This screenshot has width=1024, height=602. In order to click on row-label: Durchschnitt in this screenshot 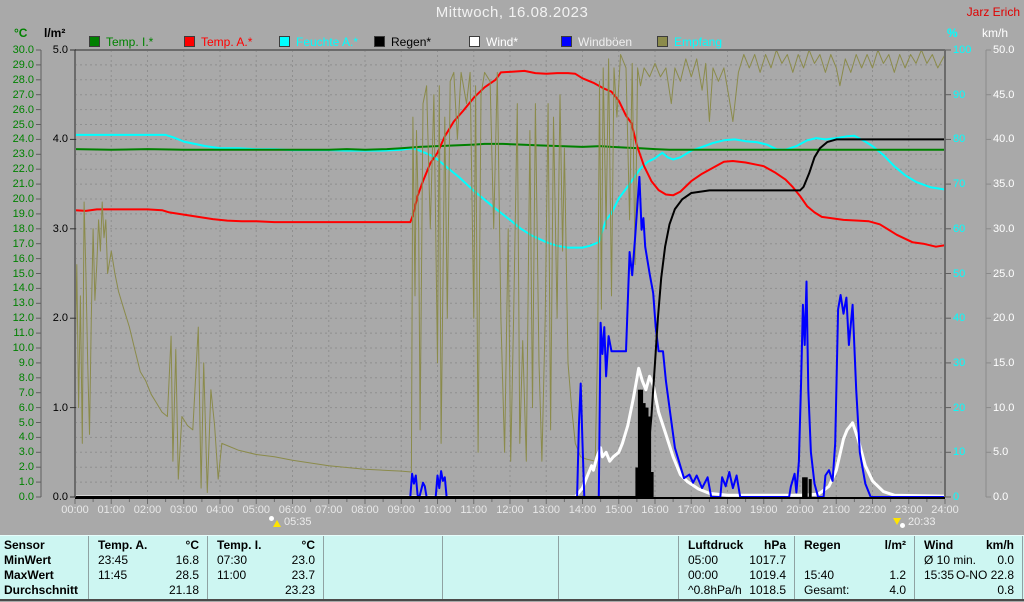, I will do `click(41, 590)`.